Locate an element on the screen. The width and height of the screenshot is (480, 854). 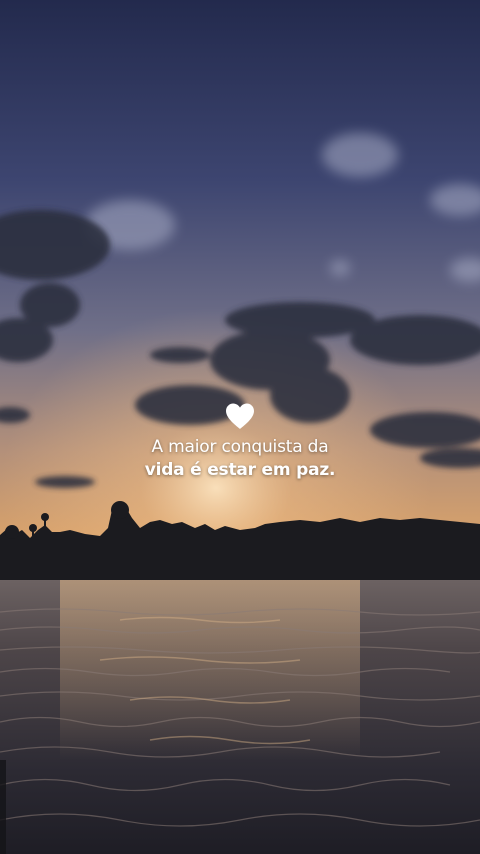
heart-icon is located at coordinates (240, 416).